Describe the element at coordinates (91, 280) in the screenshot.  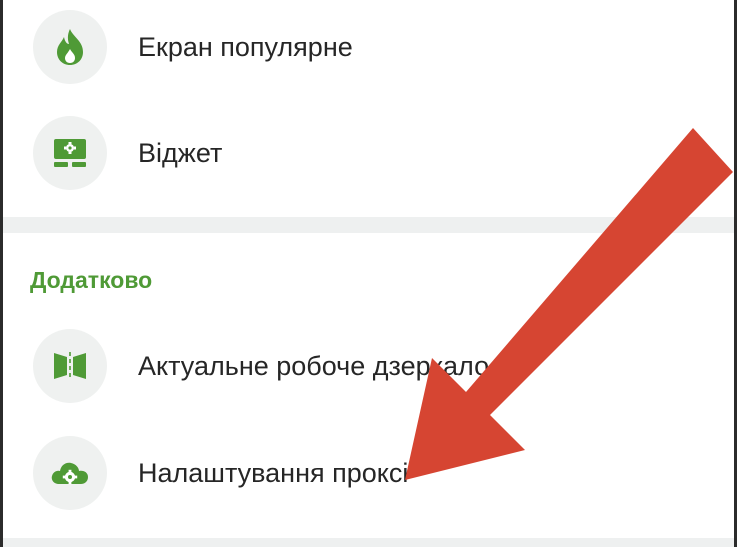
I see `section-title-additional: Додатково` at that location.